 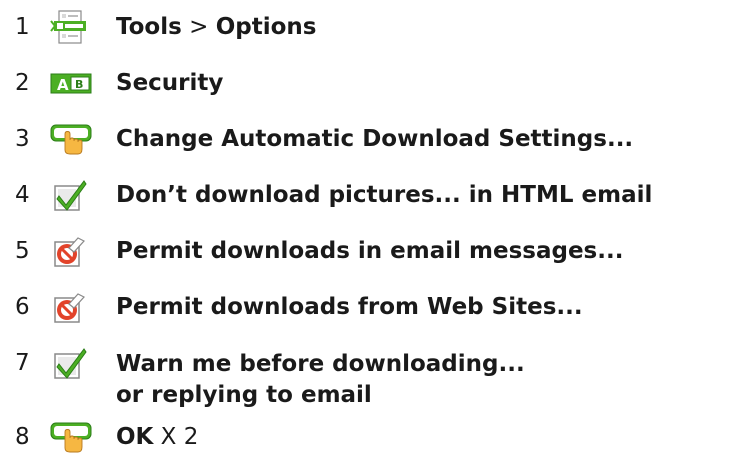 What do you see at coordinates (63, 85) in the screenshot?
I see `svg-text: A` at bounding box center [63, 85].